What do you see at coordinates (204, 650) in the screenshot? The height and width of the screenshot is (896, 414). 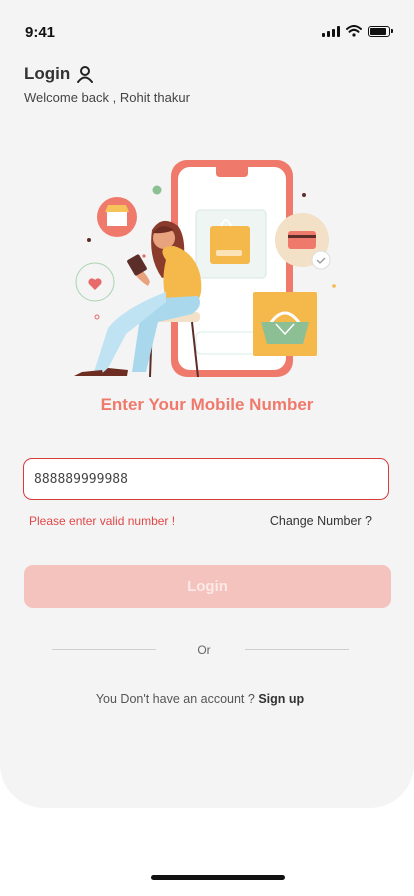 I see `or-separator: Or` at bounding box center [204, 650].